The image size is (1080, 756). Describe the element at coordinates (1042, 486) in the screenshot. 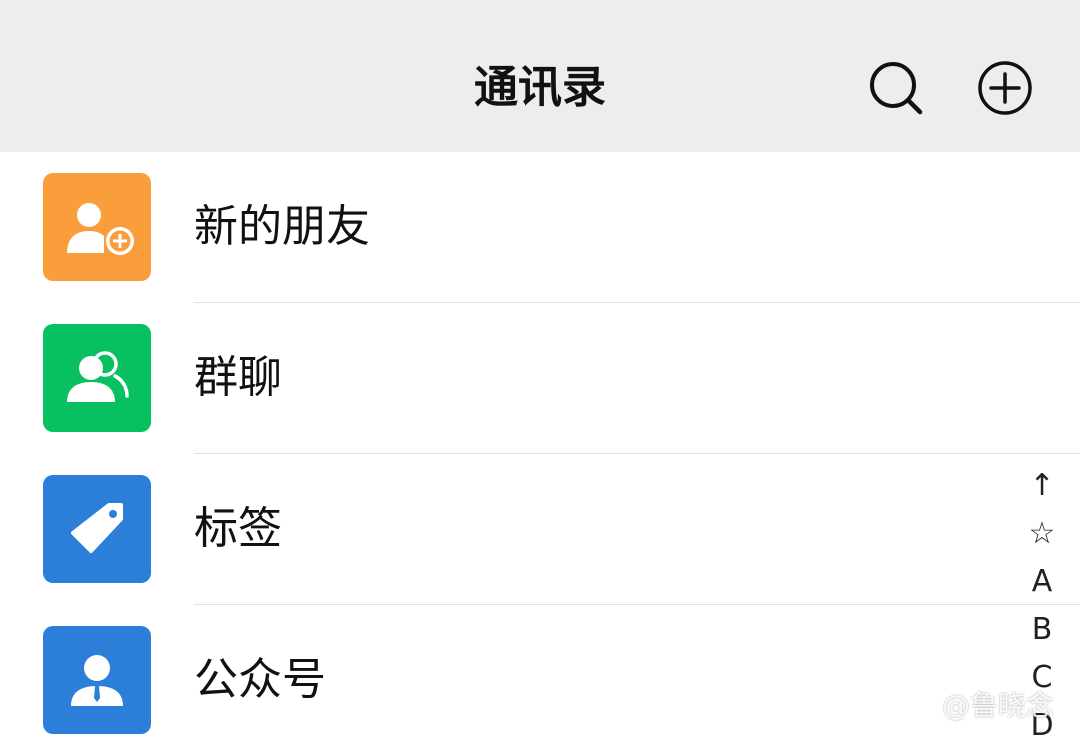

I see `index-top-arrow: ↑` at that location.